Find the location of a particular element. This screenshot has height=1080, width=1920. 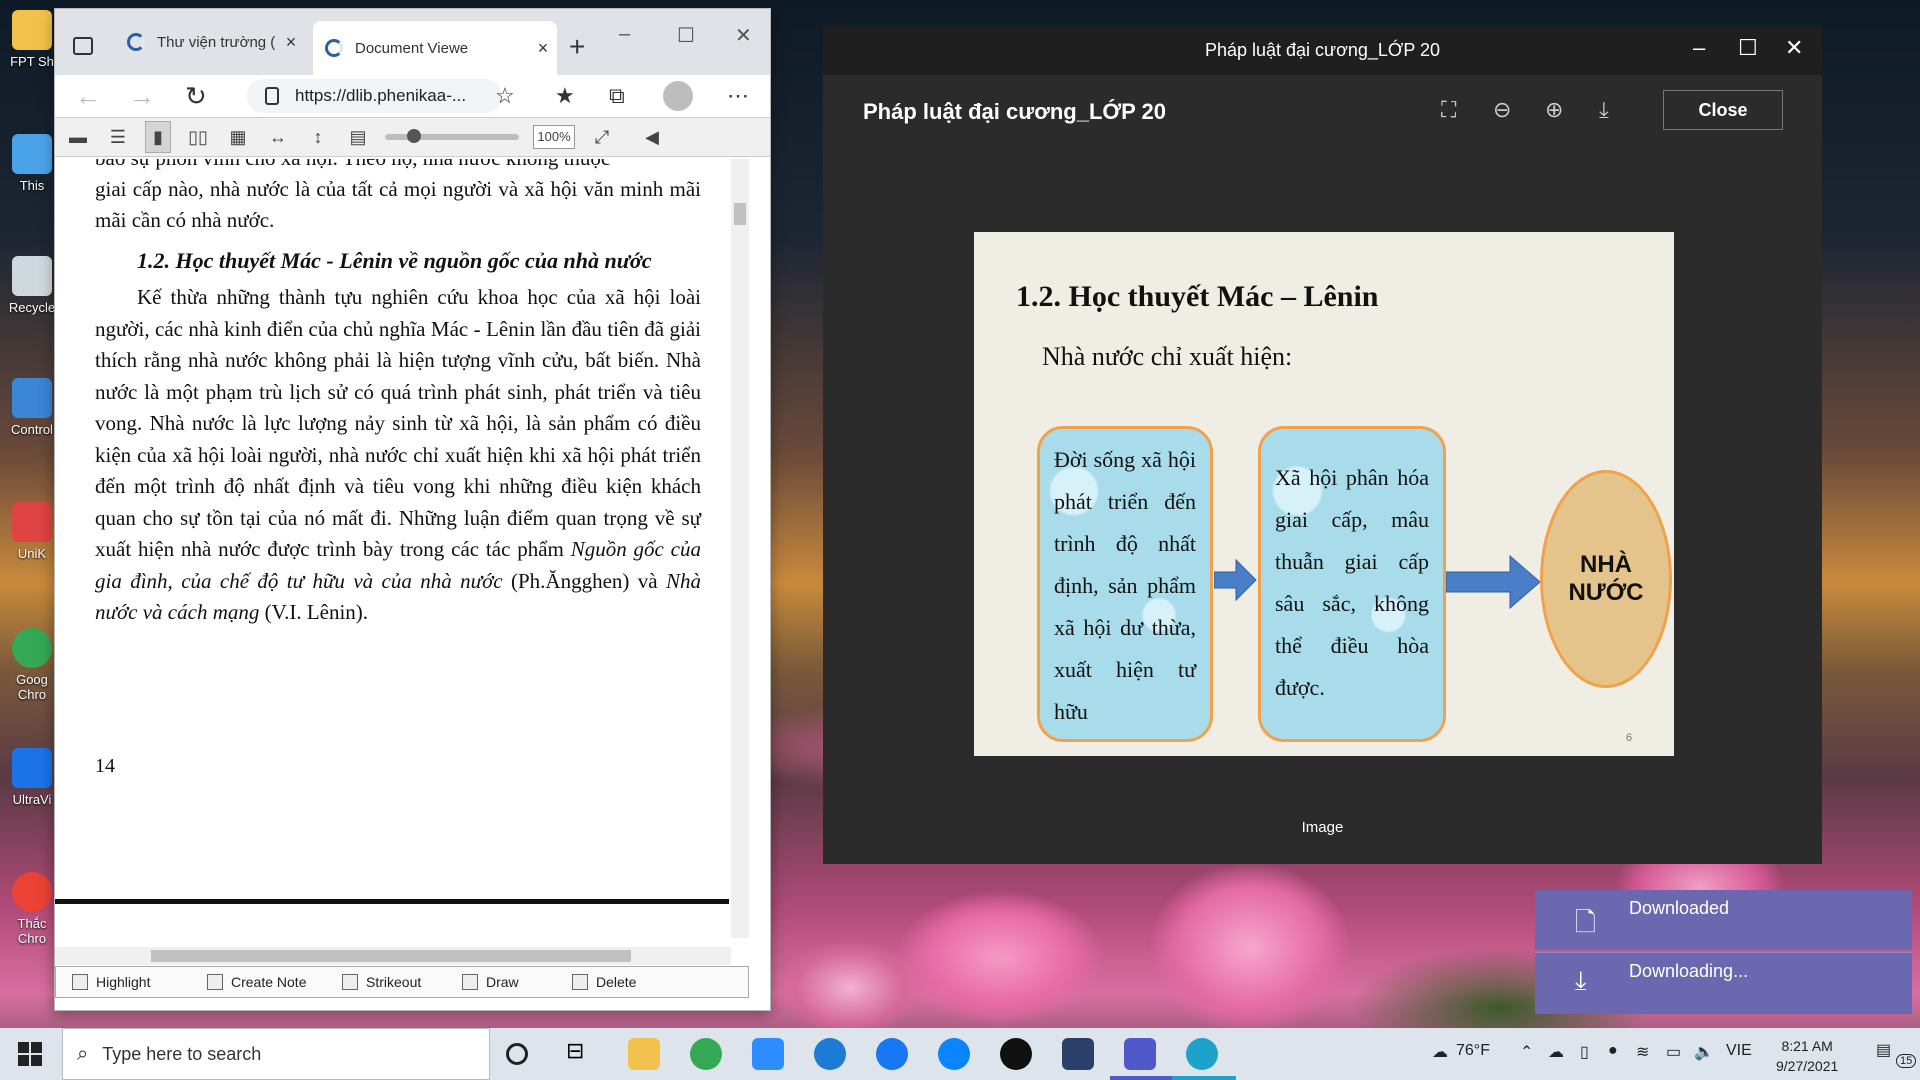

forward-icon: → is located at coordinates (142, 96).